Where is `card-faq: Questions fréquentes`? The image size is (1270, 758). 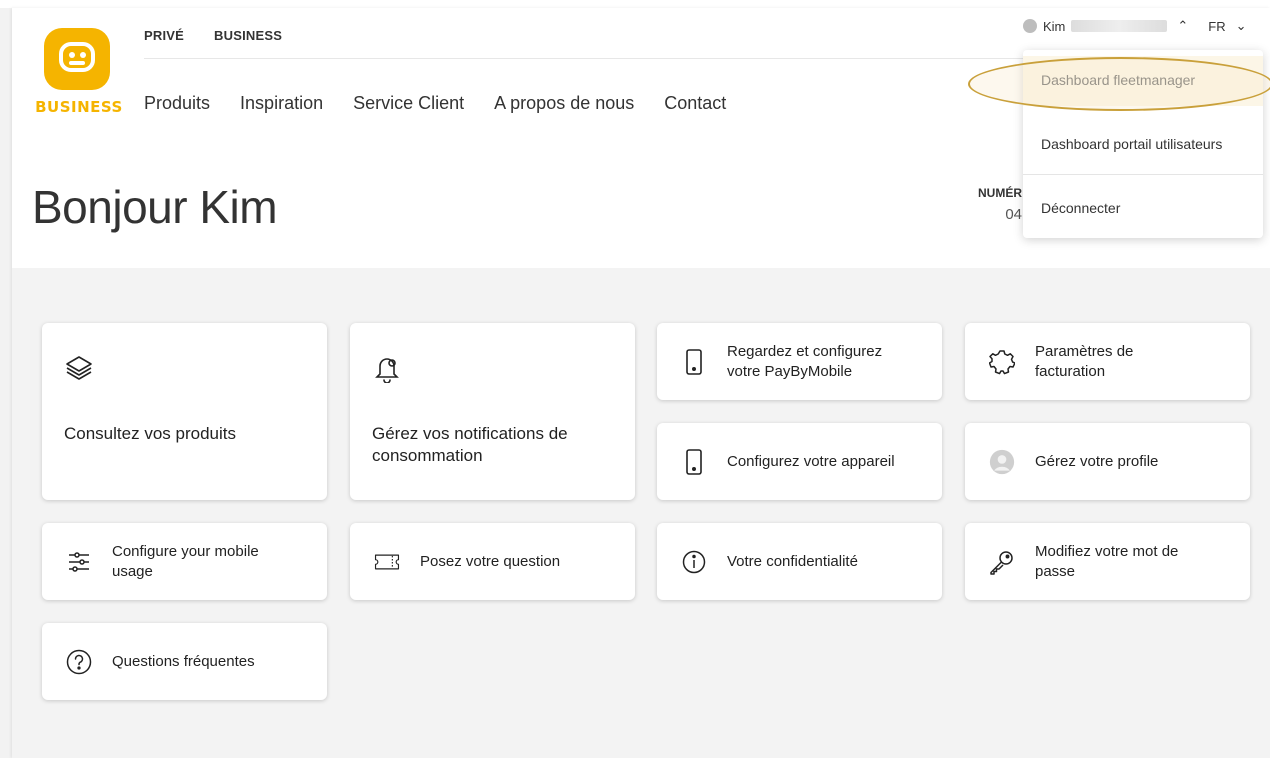 card-faq: Questions fréquentes is located at coordinates (184, 661).